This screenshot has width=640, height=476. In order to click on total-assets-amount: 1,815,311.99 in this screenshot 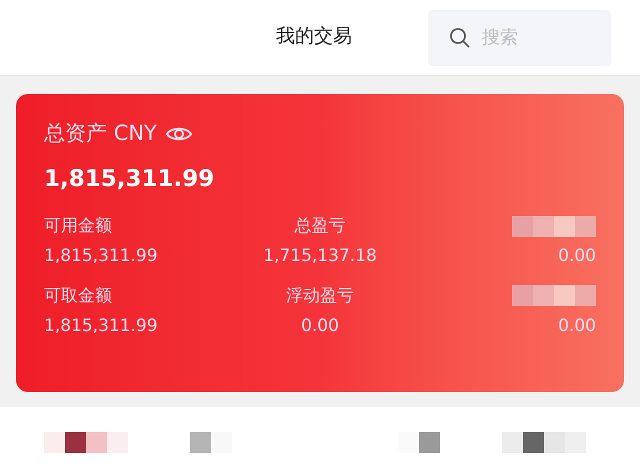, I will do `click(130, 179)`.